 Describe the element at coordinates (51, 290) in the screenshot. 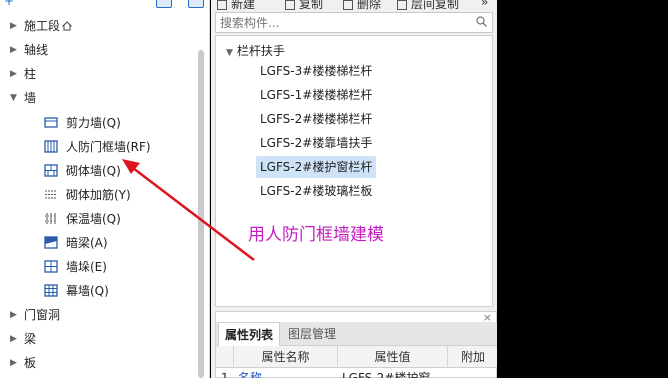

I see `curtain-wall-icon` at that location.